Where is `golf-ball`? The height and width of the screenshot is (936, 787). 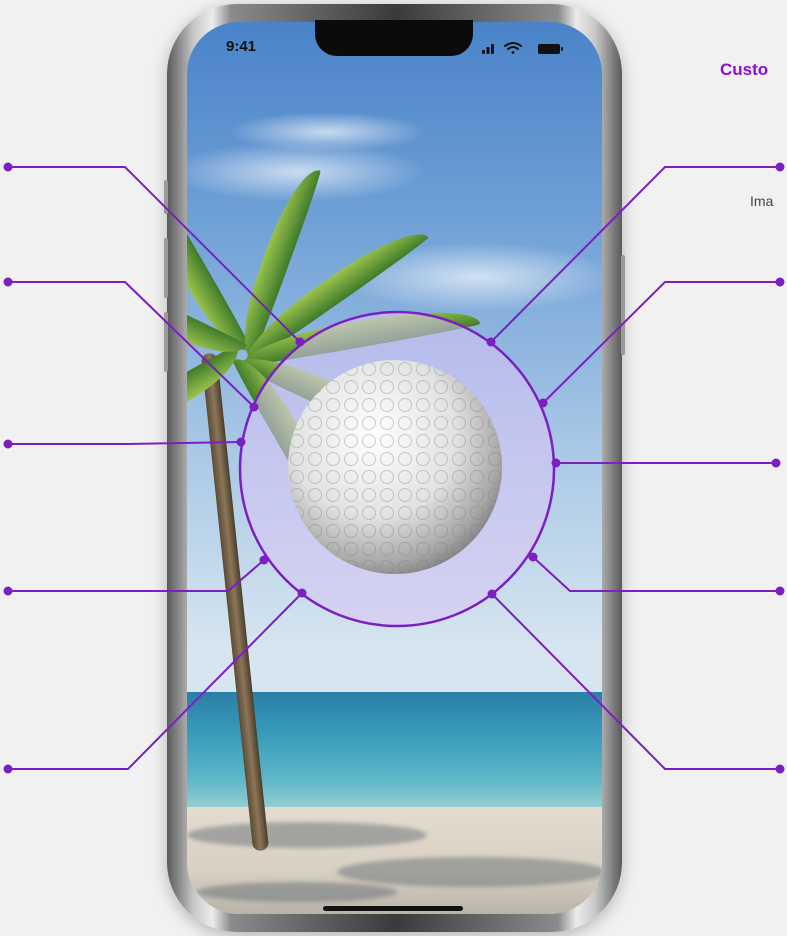
golf-ball is located at coordinates (395, 467).